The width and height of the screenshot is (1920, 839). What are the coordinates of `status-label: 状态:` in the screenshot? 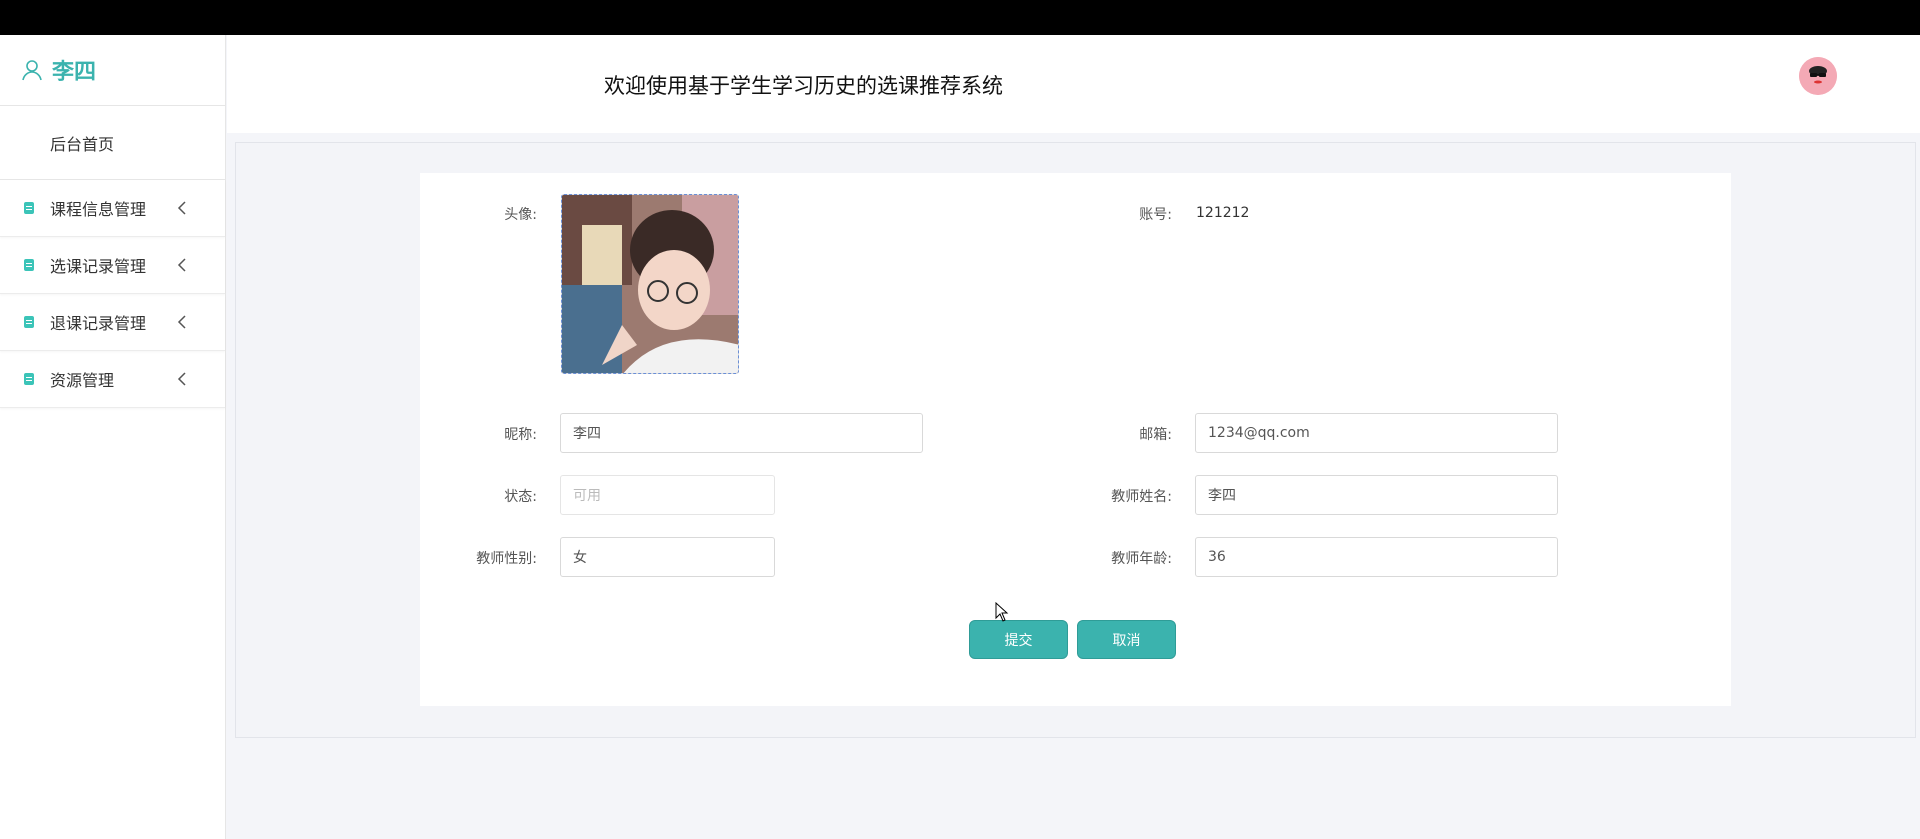 It's located at (520, 497).